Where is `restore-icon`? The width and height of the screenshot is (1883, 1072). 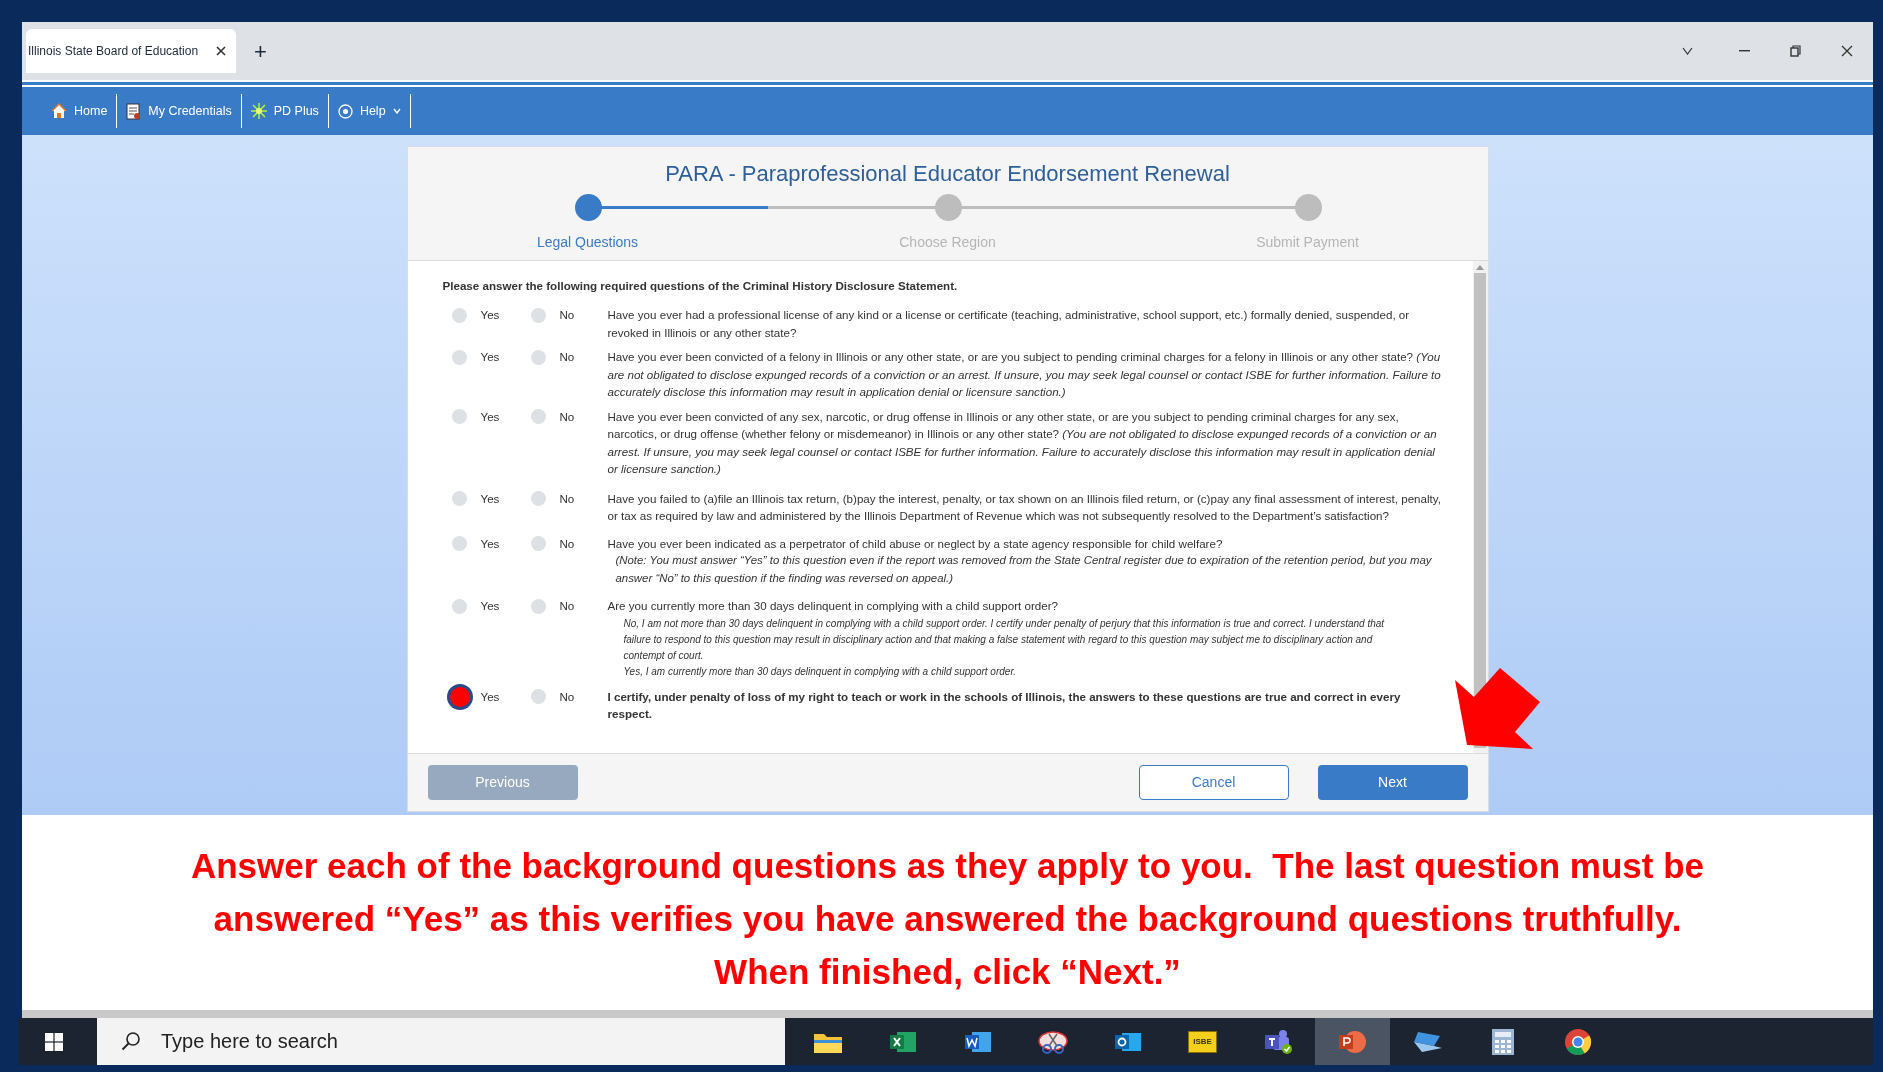 restore-icon is located at coordinates (1795, 51).